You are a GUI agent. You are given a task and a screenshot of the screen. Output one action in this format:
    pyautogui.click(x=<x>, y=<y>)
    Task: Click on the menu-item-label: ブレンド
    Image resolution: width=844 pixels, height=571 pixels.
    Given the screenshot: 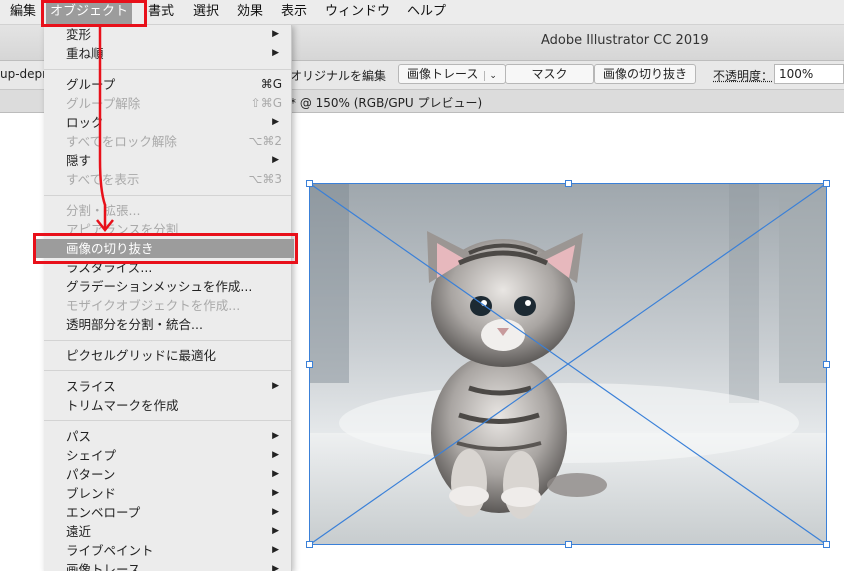 What is the action you would take?
    pyautogui.click(x=91, y=493)
    